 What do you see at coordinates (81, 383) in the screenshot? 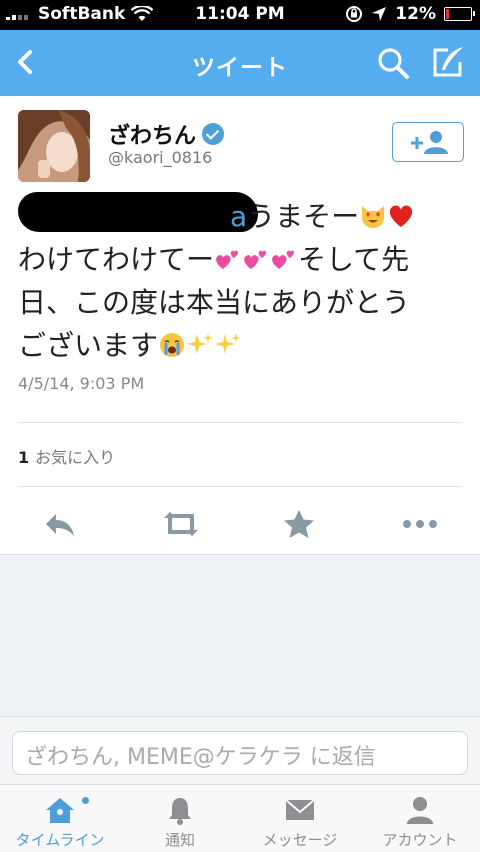
I see `tweet-timestamp: 4/5/14, 9:03 PM` at bounding box center [81, 383].